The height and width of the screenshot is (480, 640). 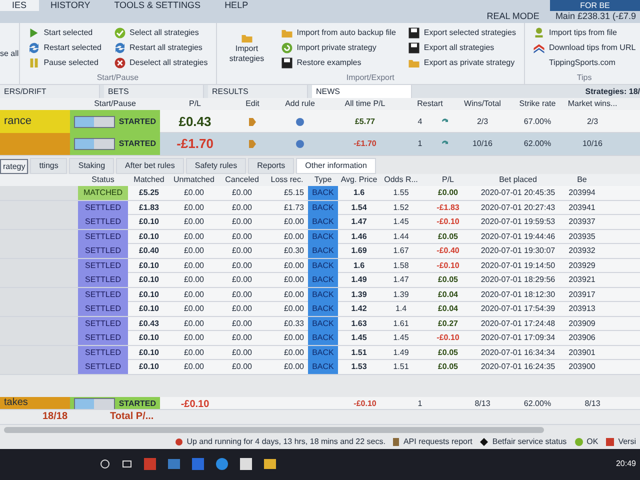 I want to click on column-header: Matched, so click(x=149, y=180).